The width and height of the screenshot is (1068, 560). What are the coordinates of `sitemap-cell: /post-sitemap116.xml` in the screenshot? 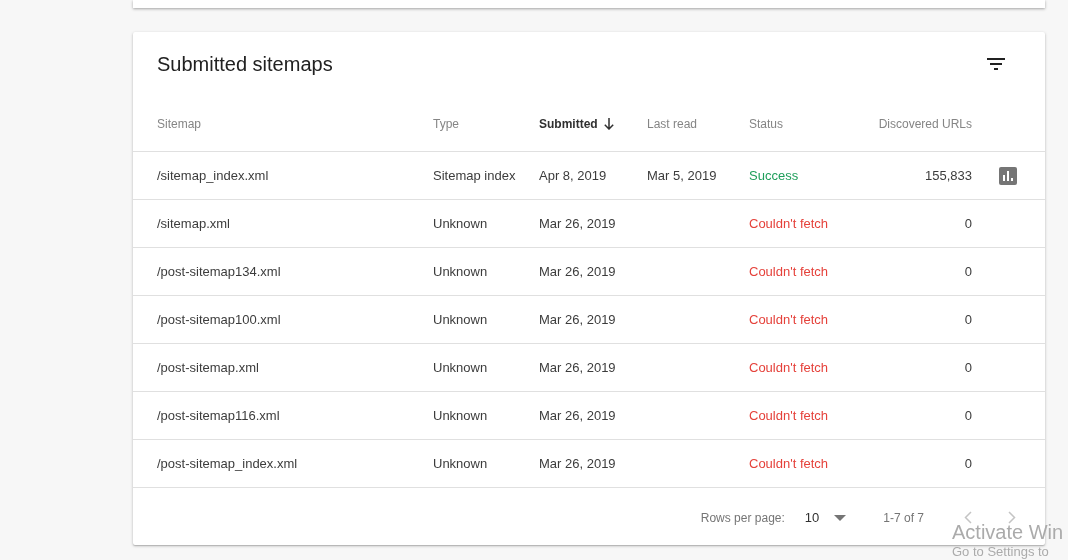 It's located at (218, 415).